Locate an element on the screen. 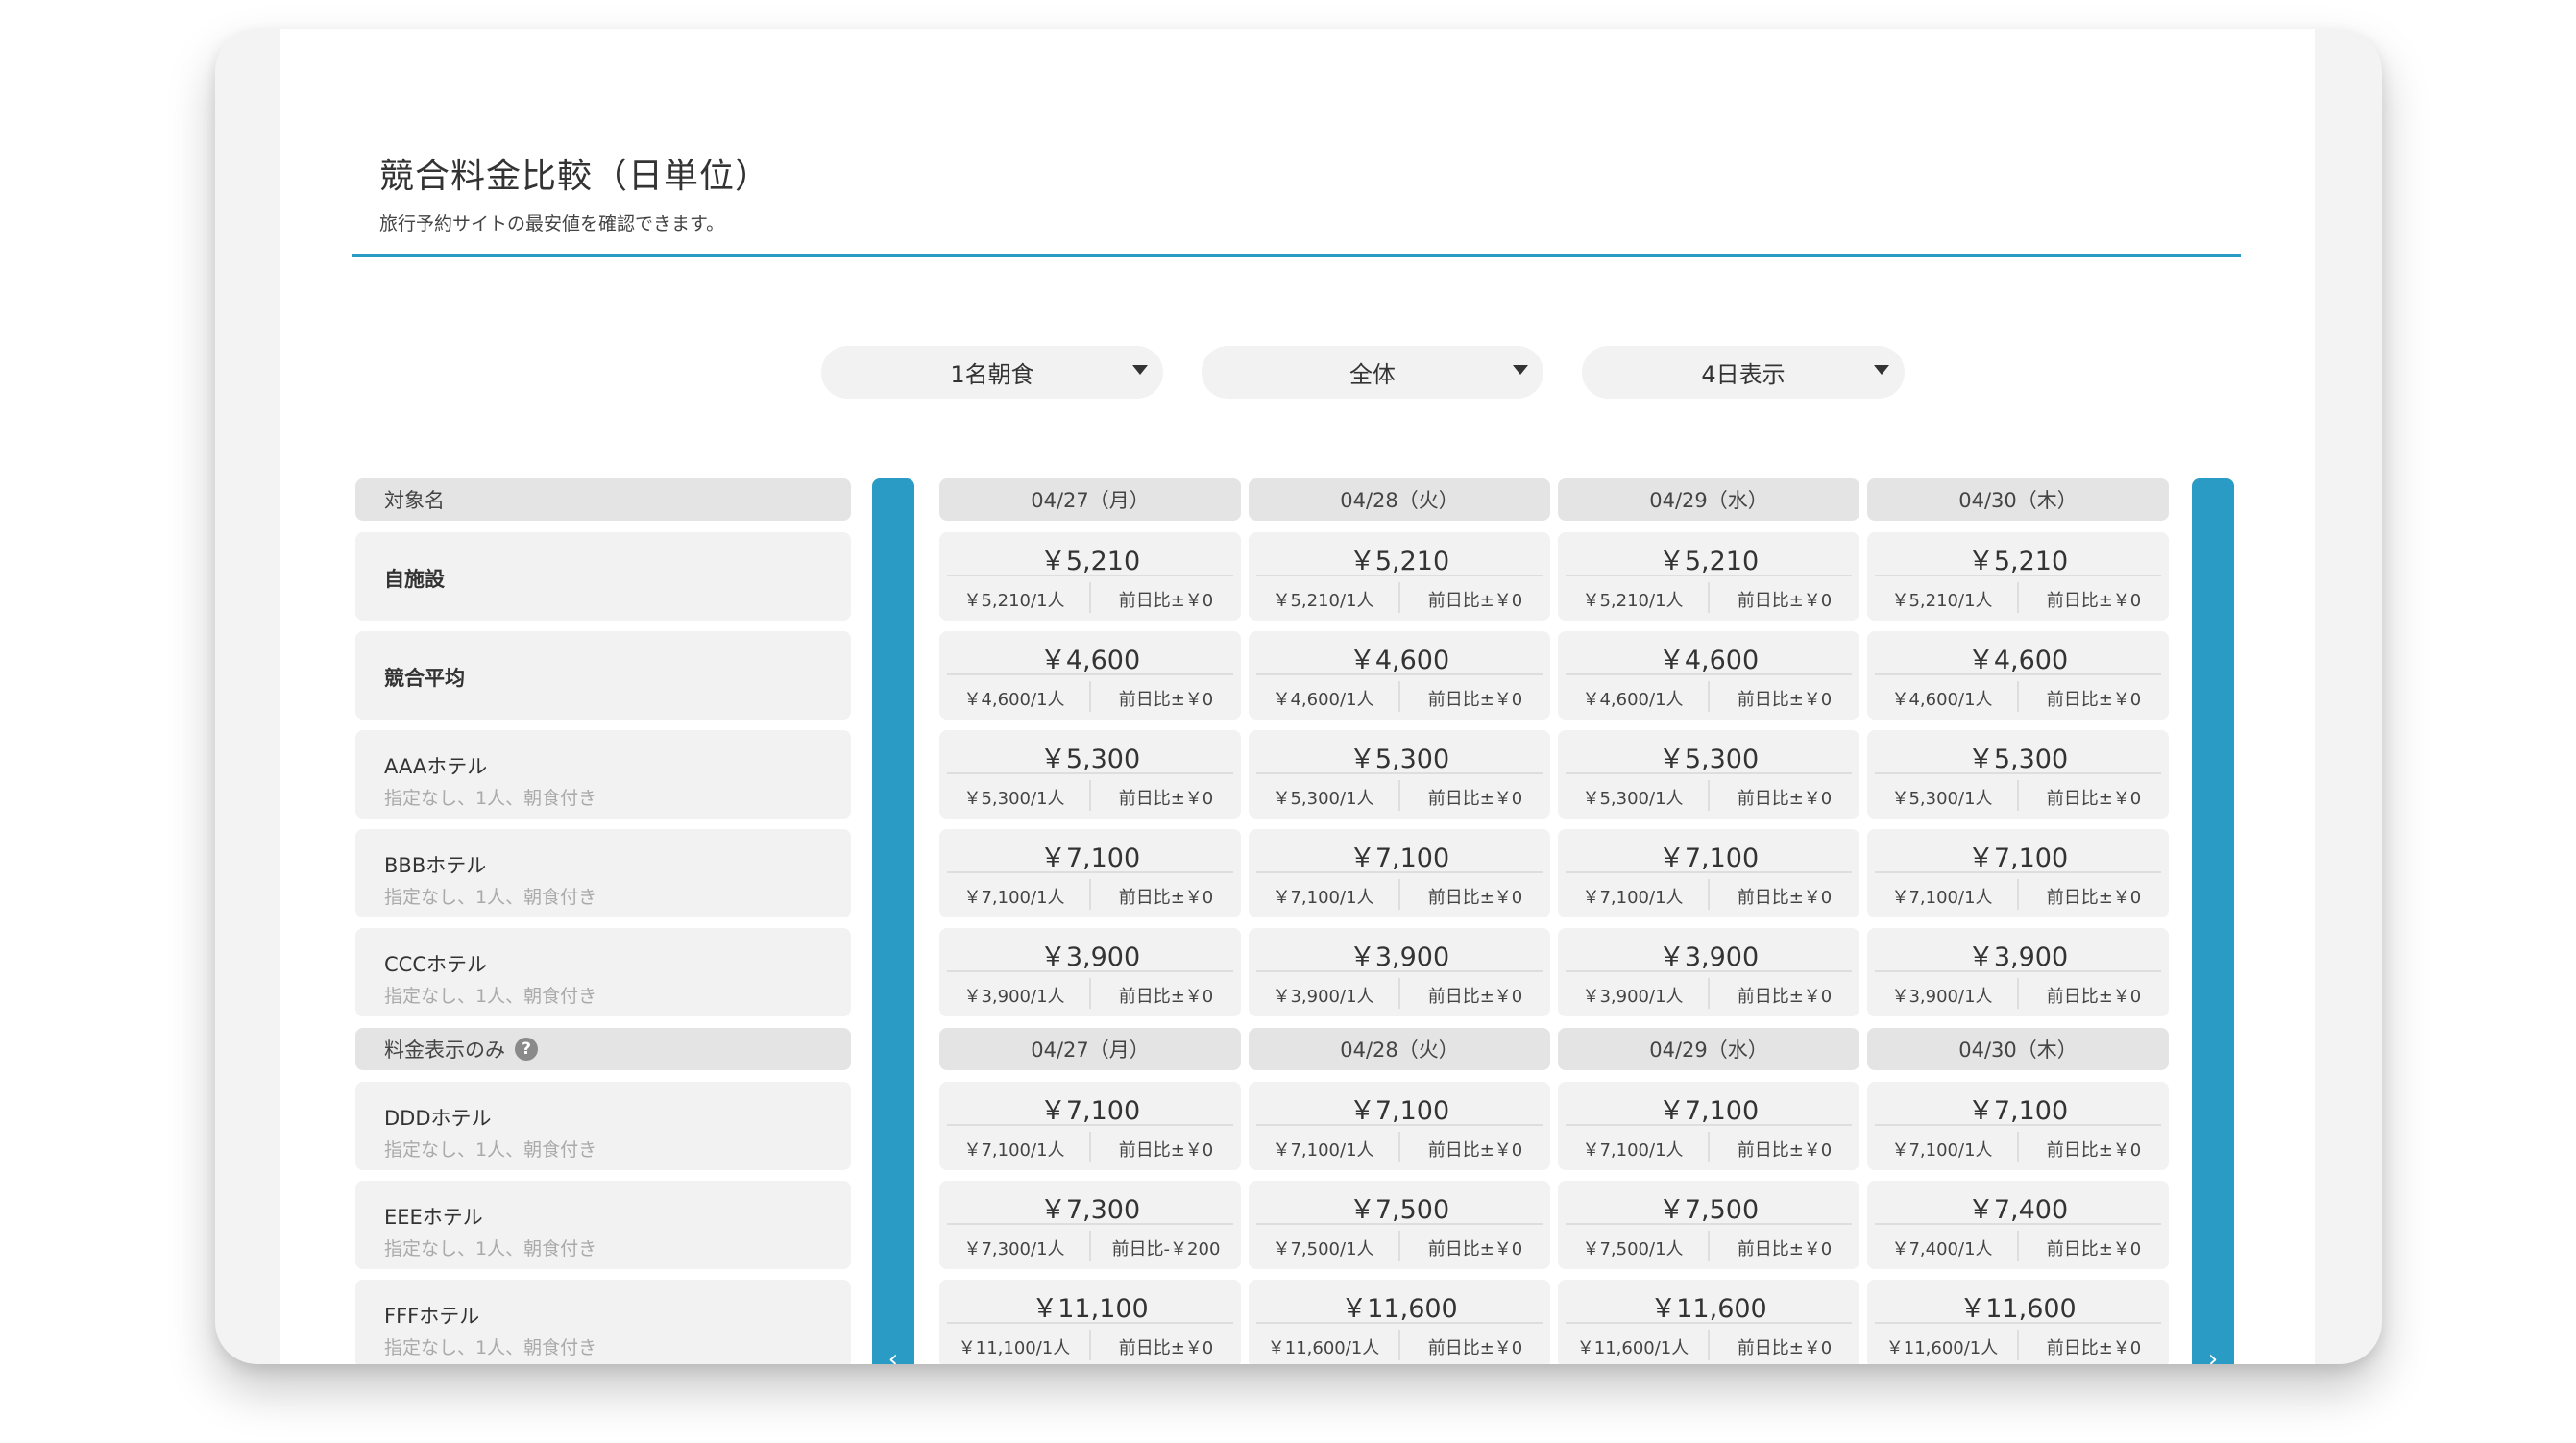 Image resolution: width=2576 pixels, height=1443 pixels. price-cell: ￥7,400 ￥7,400/1人 前日比±￥0 is located at coordinates (2018, 1225).